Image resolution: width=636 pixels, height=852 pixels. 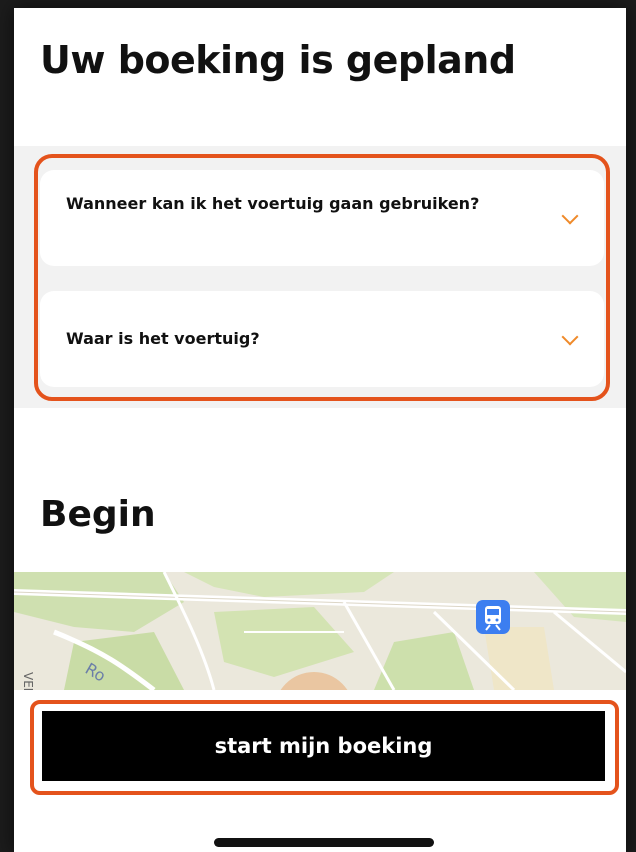 What do you see at coordinates (98, 514) in the screenshot?
I see `section-title-begin: Begin` at bounding box center [98, 514].